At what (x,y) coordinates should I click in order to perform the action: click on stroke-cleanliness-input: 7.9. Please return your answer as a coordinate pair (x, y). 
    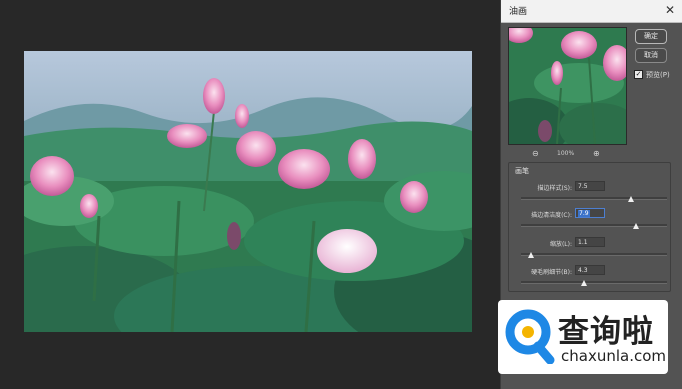
    Looking at the image, I should click on (590, 213).